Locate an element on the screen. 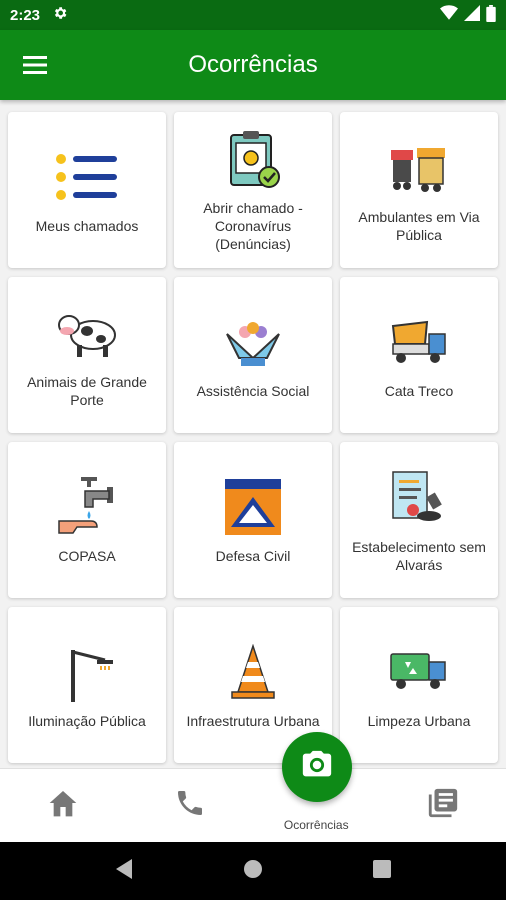  garbage-truck-icon is located at coordinates (419, 672).